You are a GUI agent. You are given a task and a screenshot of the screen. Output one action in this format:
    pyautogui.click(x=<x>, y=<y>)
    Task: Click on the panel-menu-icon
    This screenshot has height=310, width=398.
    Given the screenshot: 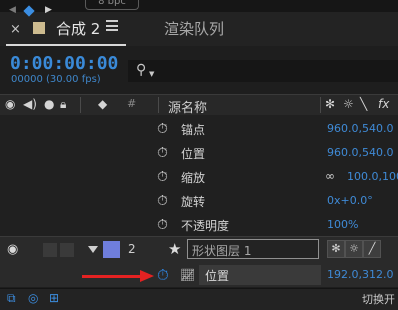 What is the action you would take?
    pyautogui.click(x=112, y=25)
    